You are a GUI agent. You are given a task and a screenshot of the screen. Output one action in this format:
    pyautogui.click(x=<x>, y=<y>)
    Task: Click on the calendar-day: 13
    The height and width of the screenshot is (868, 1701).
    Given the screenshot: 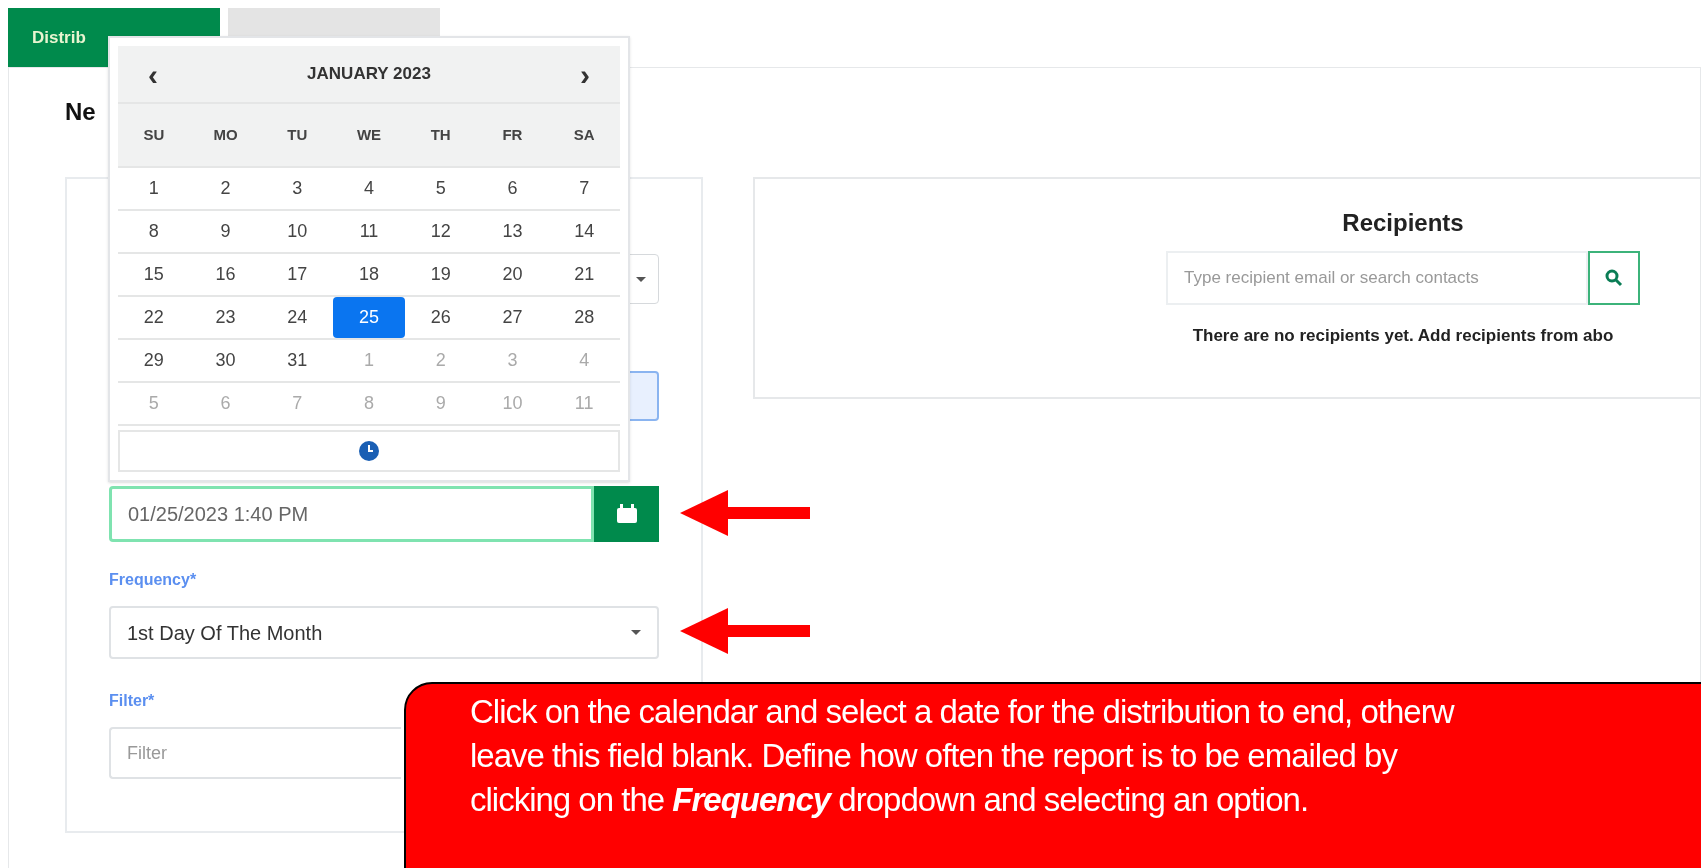 What is the action you would take?
    pyautogui.click(x=512, y=231)
    